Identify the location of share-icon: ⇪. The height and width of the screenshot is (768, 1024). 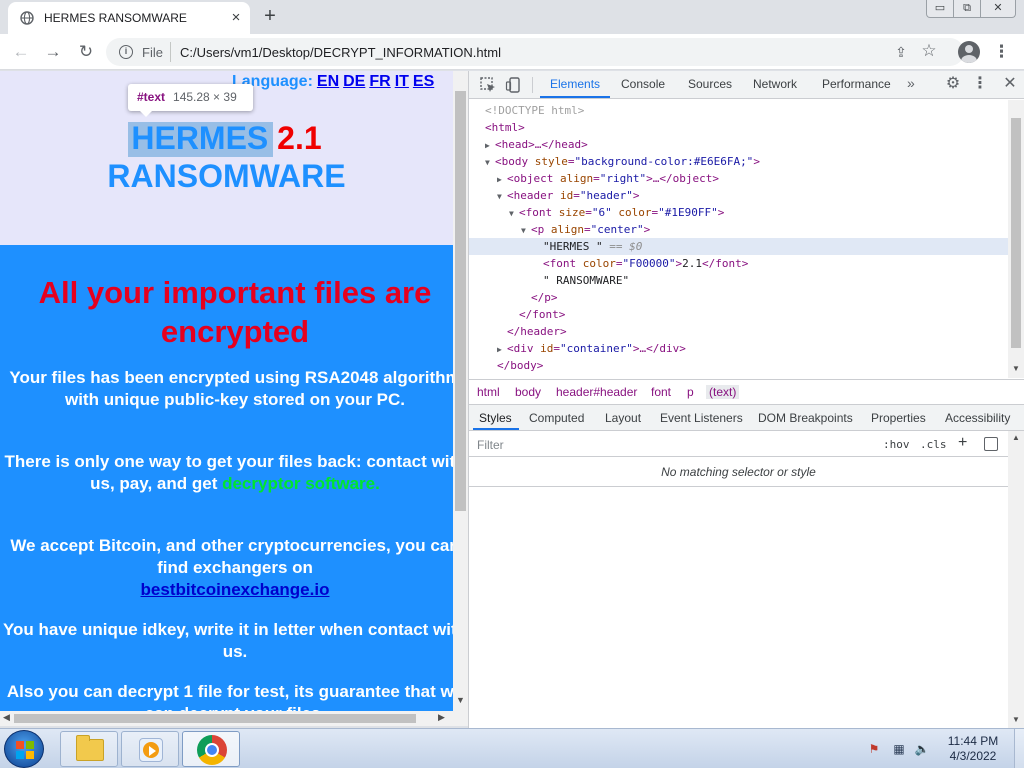
(901, 52).